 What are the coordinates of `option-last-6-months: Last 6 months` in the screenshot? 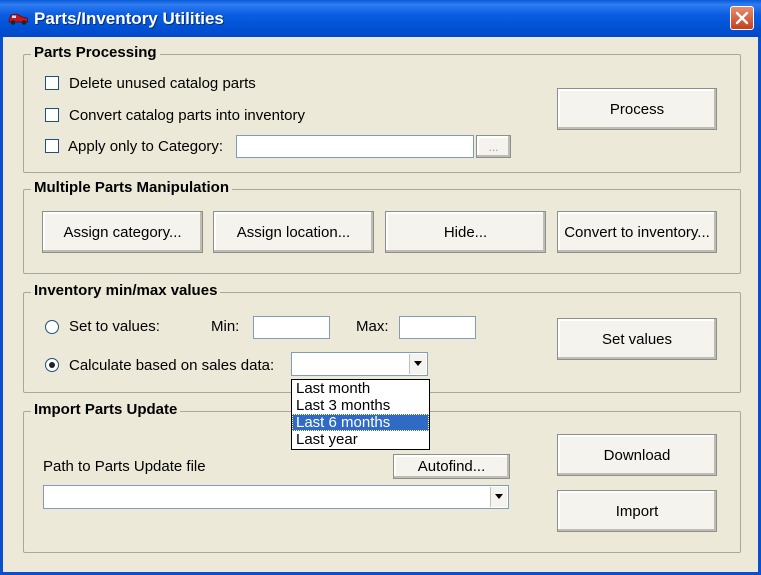 It's located at (360, 422).